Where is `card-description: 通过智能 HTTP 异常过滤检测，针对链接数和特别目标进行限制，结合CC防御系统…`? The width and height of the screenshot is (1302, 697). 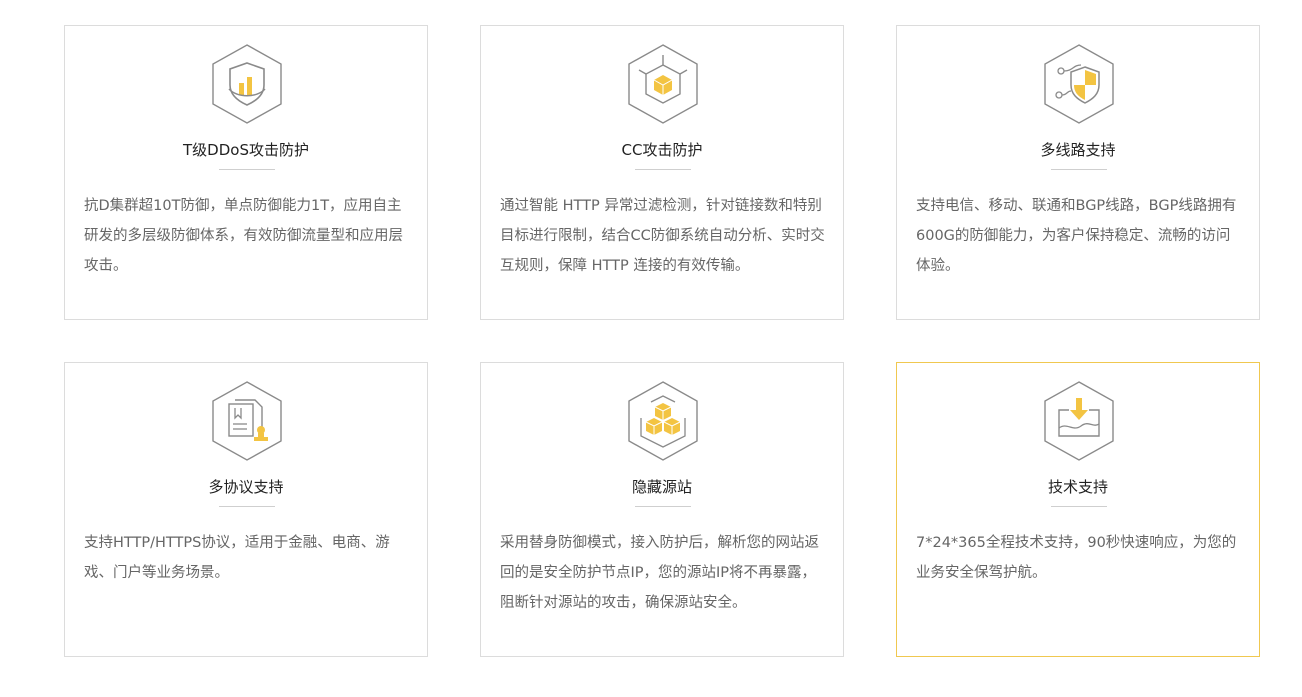 card-description: 通过智能 HTTP 异常过滤检测，针对链接数和特别目标进行限制，结合CC防御系统… is located at coordinates (662, 236).